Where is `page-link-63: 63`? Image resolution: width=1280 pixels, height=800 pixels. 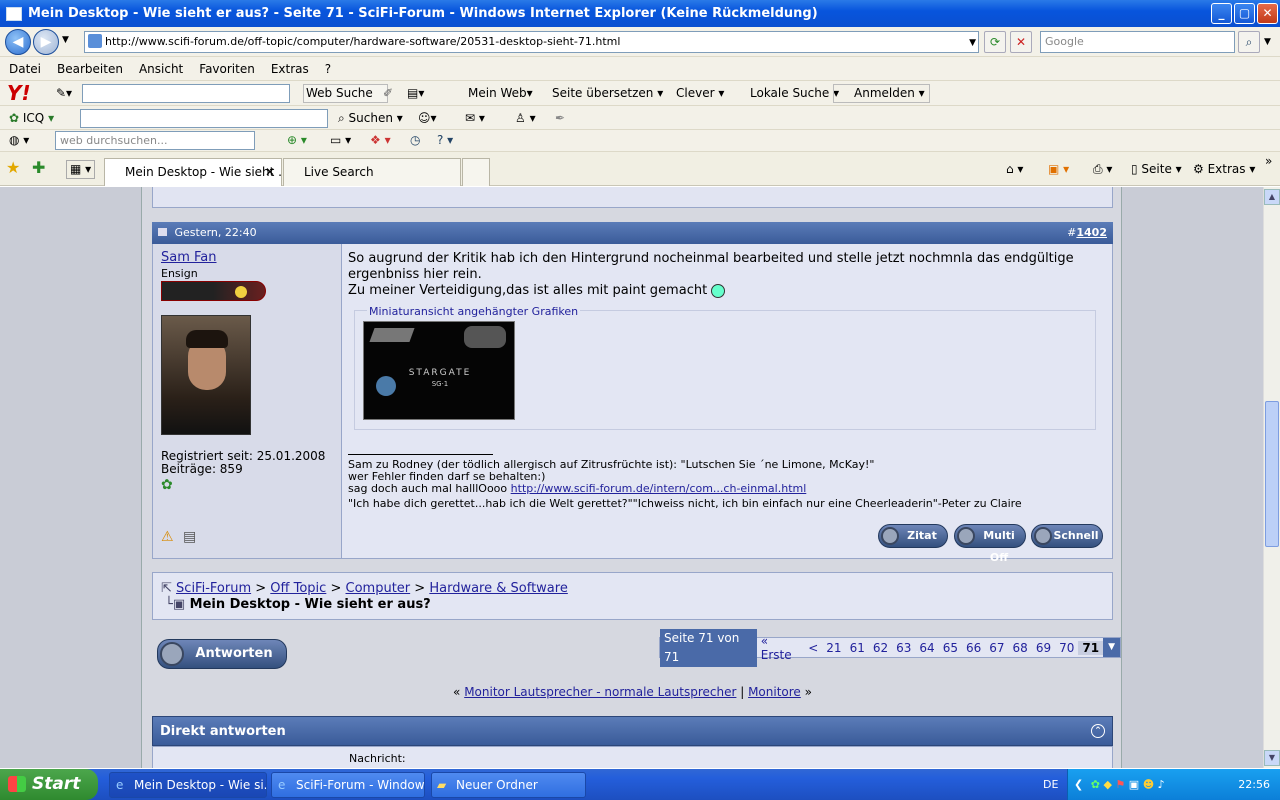
page-link-63: 63 is located at coordinates (903, 648).